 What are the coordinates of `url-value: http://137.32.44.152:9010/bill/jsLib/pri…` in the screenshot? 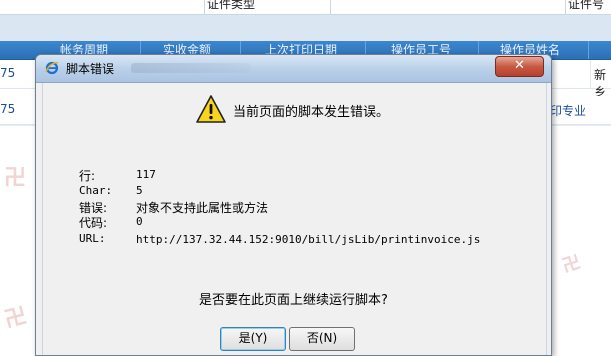 It's located at (308, 239).